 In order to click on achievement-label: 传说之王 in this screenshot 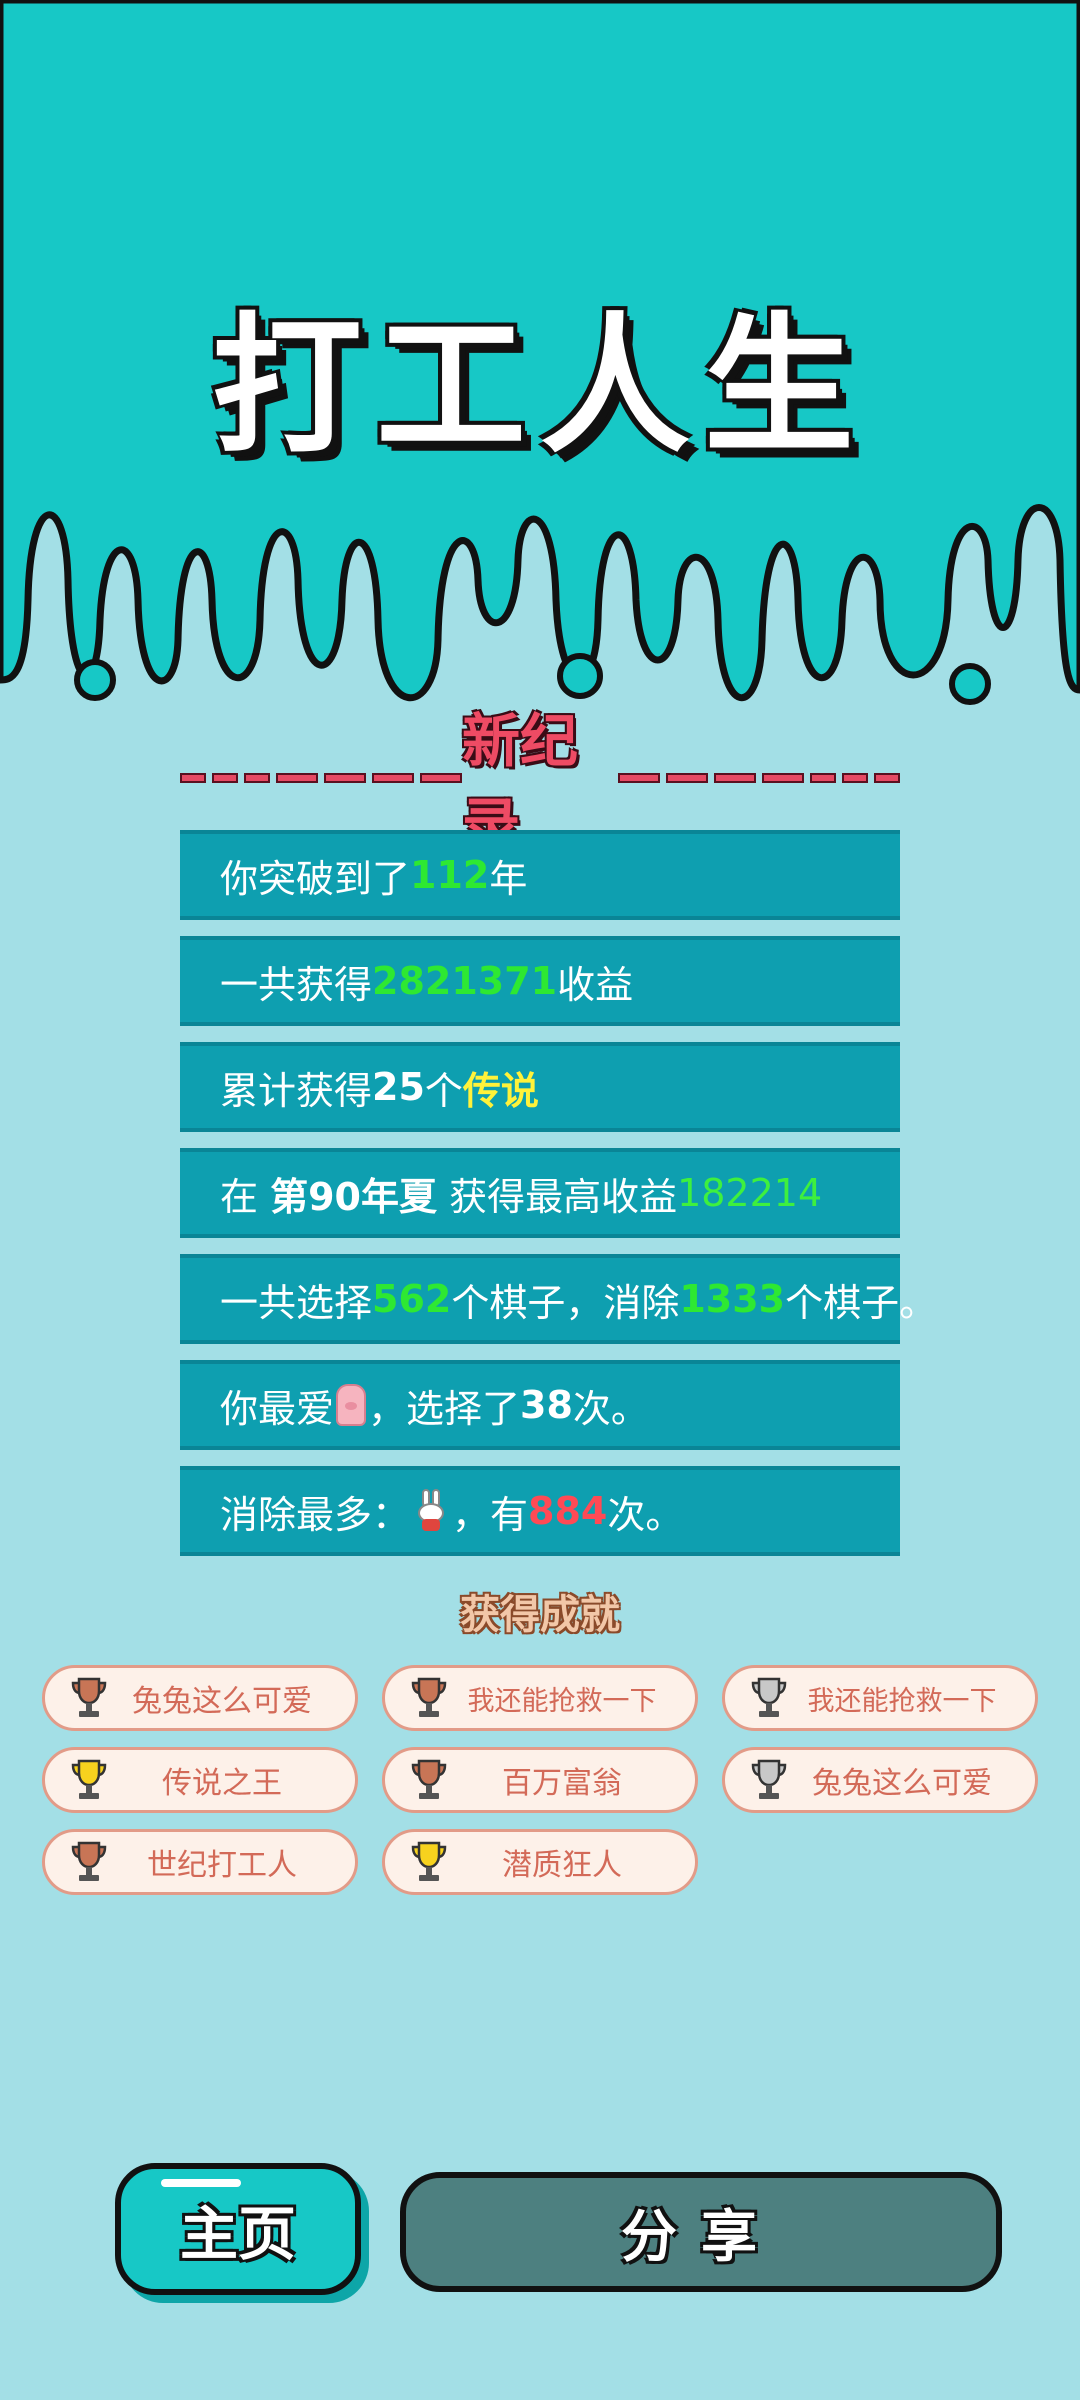, I will do `click(222, 1783)`.